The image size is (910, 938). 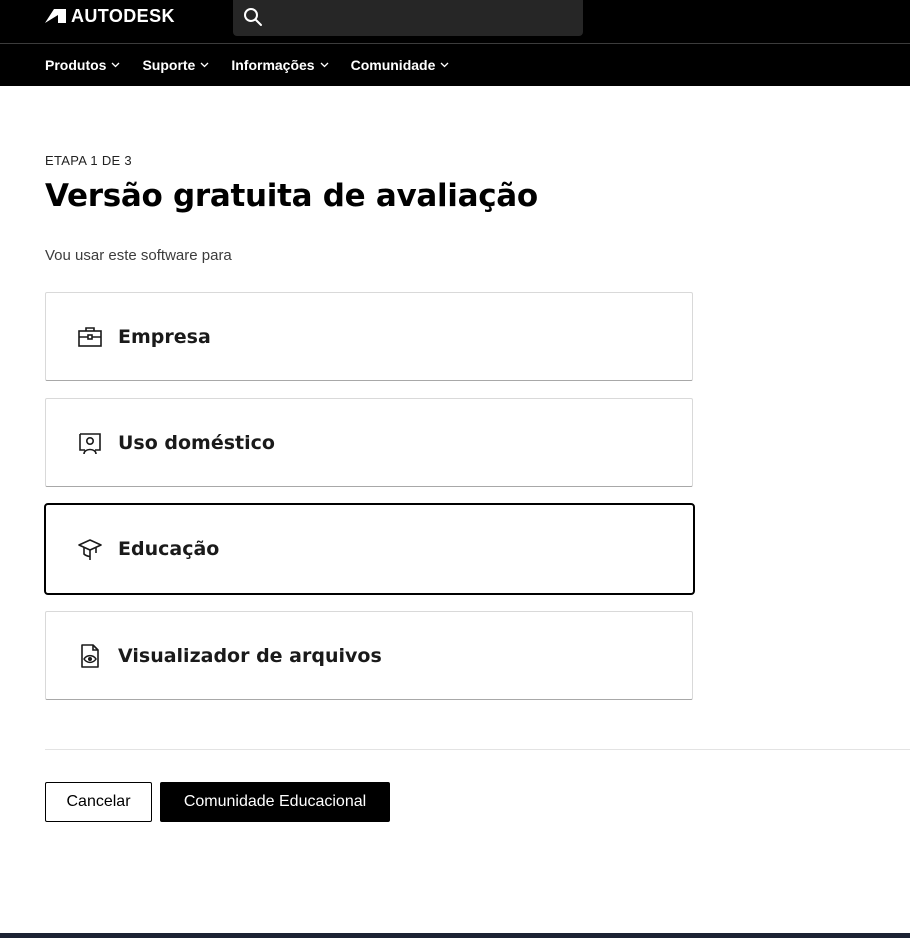 What do you see at coordinates (55, 16) in the screenshot?
I see `autodesk-logo-mark-icon` at bounding box center [55, 16].